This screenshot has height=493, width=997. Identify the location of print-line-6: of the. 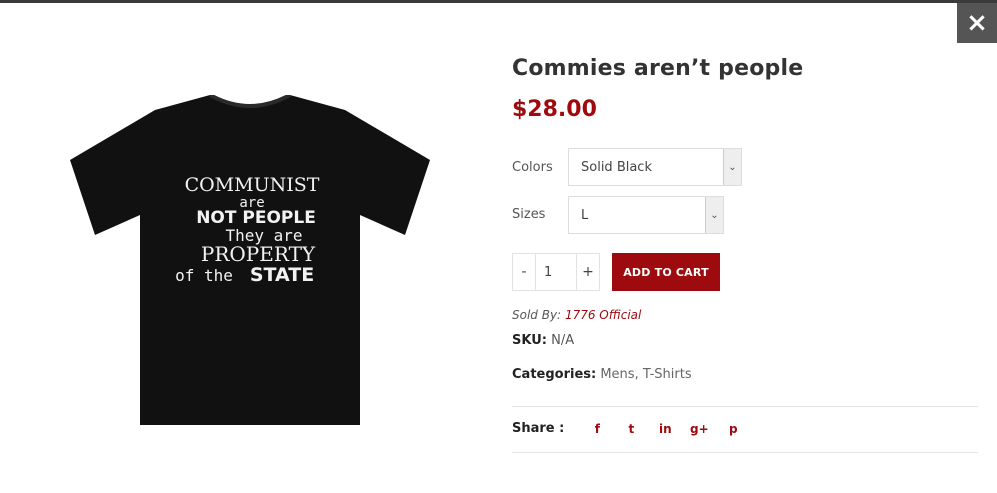
(204, 275).